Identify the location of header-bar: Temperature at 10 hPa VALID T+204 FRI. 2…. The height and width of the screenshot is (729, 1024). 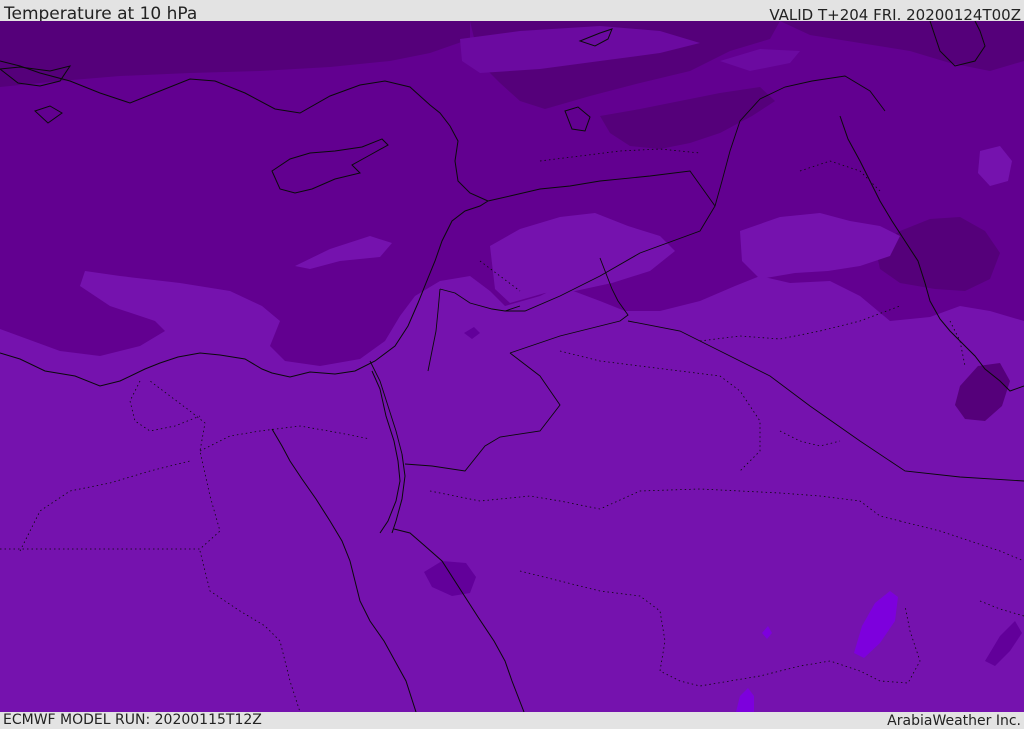
(512, 12).